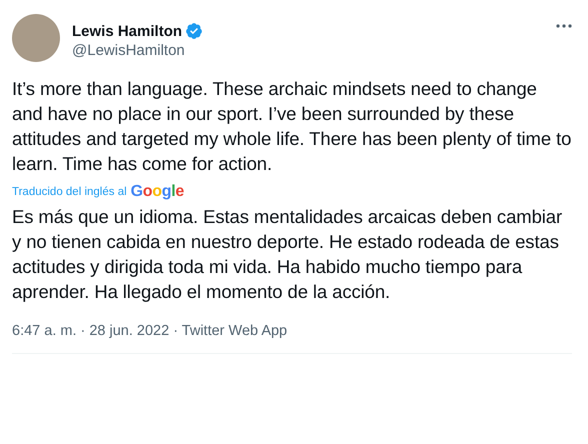  Describe the element at coordinates (36, 38) in the screenshot. I see `avatar-photo-placeholder` at that location.